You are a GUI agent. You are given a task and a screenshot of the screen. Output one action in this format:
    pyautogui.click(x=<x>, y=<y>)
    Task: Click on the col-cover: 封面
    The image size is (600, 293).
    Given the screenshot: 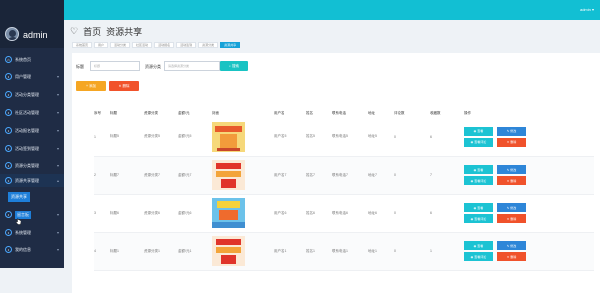 What is the action you would take?
    pyautogui.click(x=215, y=112)
    